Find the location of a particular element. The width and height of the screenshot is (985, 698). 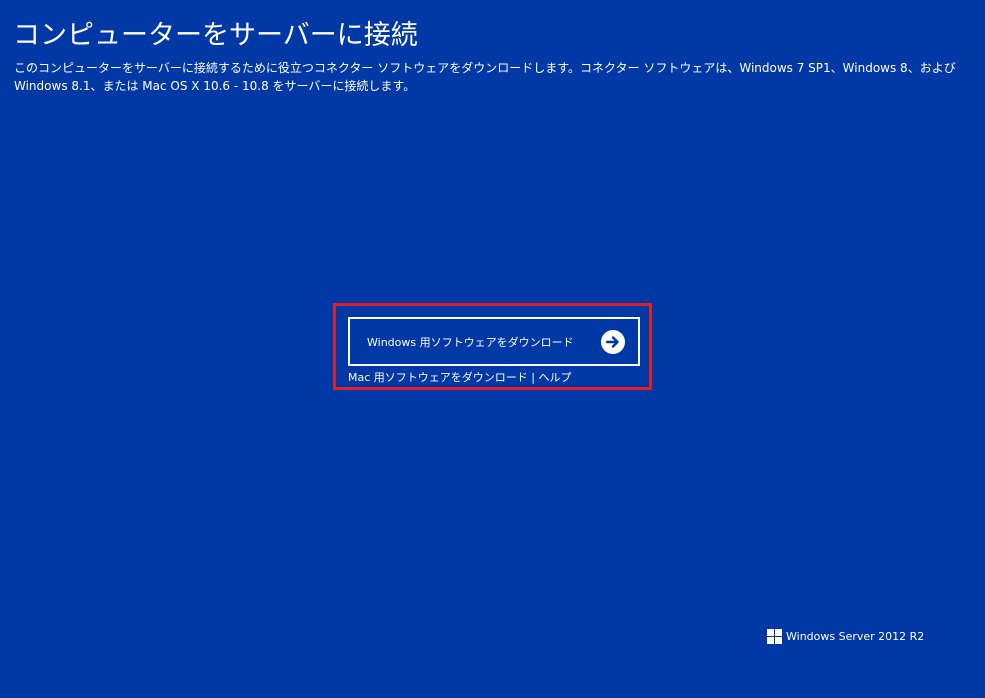

windows-logo-icon is located at coordinates (774, 636).